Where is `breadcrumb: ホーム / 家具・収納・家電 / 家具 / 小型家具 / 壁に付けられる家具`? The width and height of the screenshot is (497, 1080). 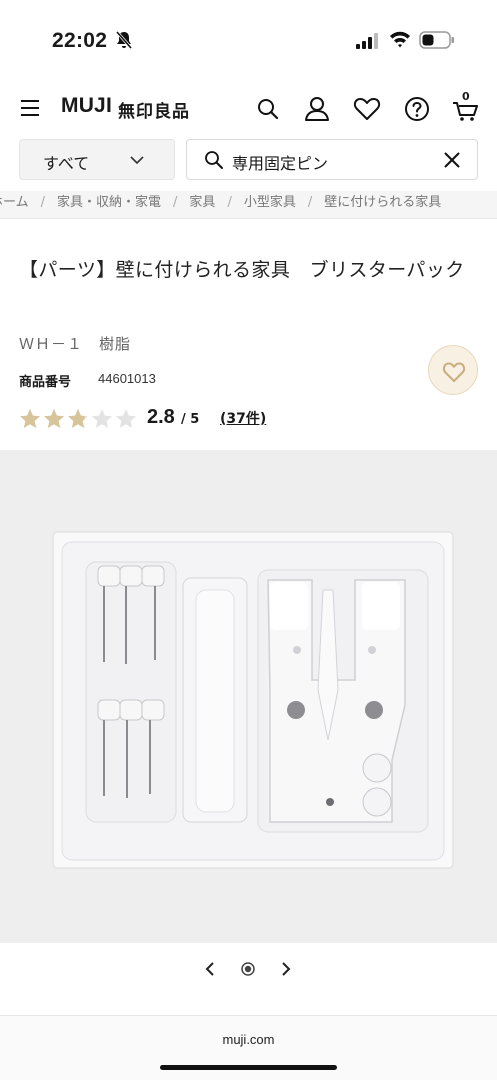
breadcrumb: ホーム / 家具・収納・家電 / 家具 / 小型家具 / 壁に付けられる家具 is located at coordinates (248, 205).